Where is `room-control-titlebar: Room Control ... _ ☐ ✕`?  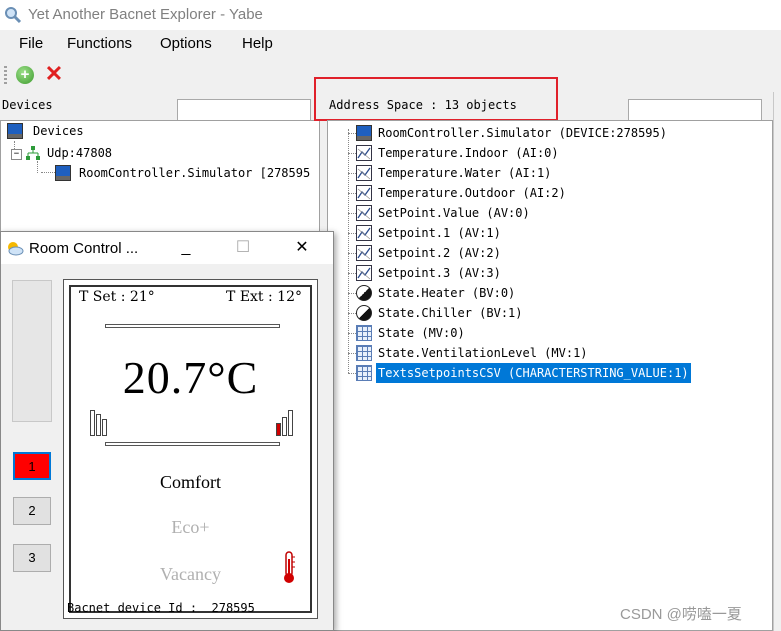
room-control-titlebar: Room Control ... _ ☐ ✕ is located at coordinates (167, 248).